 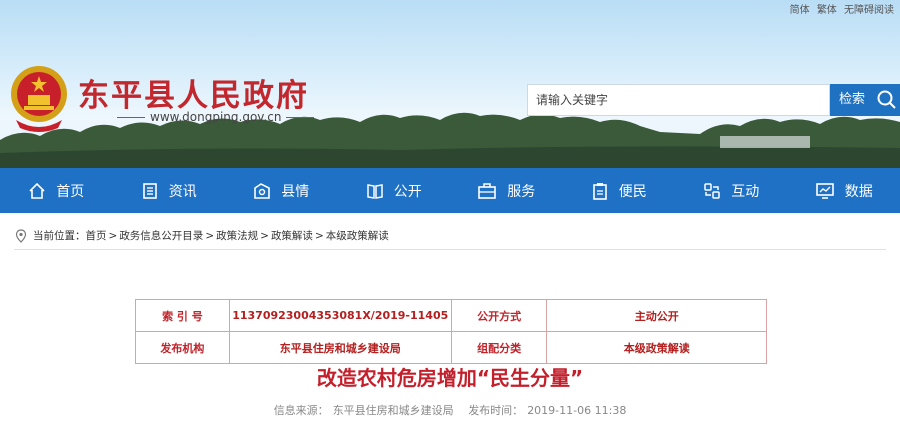 I want to click on nav-item-service: 服务, so click(x=506, y=190).